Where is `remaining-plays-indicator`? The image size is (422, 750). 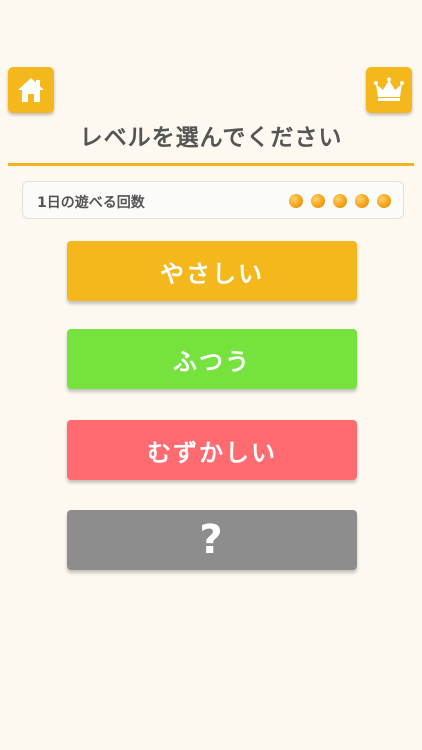
remaining-plays-indicator is located at coordinates (340, 201).